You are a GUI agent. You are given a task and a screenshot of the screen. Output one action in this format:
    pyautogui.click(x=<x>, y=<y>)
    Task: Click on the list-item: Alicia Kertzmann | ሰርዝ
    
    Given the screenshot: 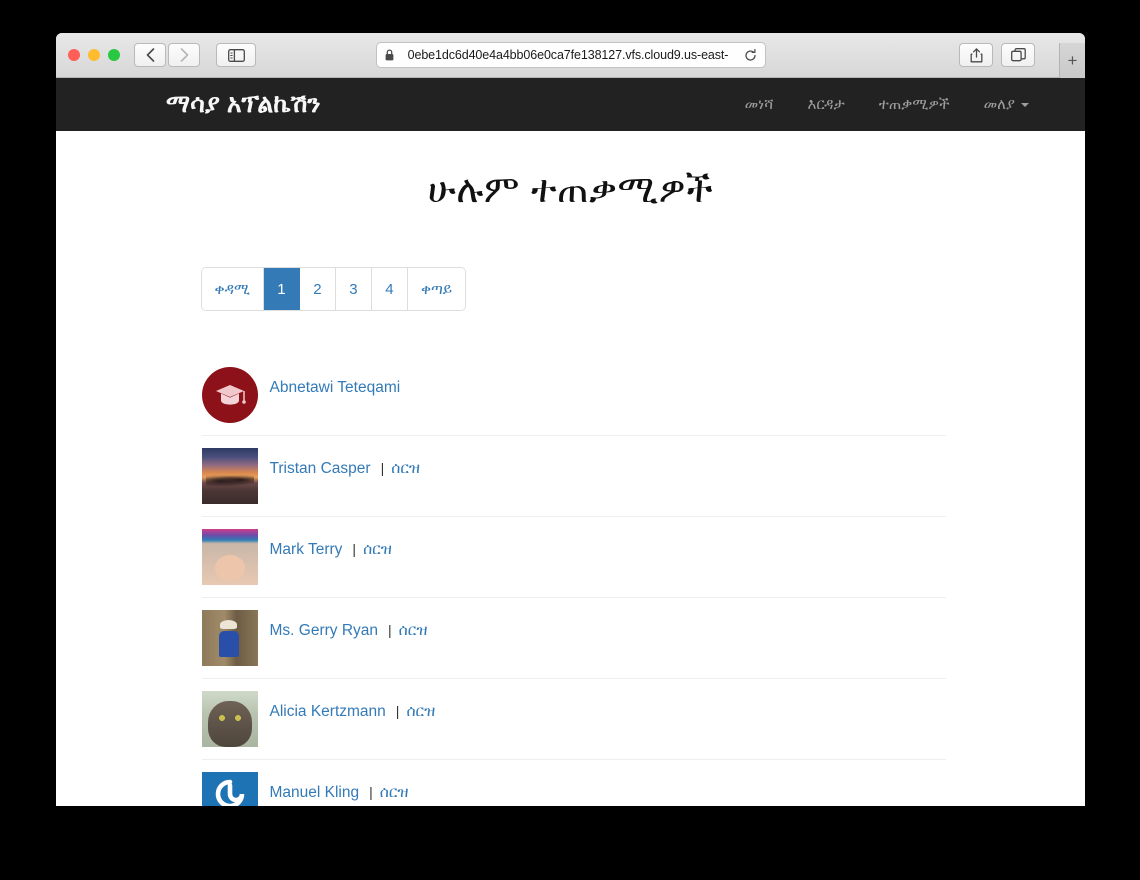 What is the action you would take?
    pyautogui.click(x=573, y=718)
    